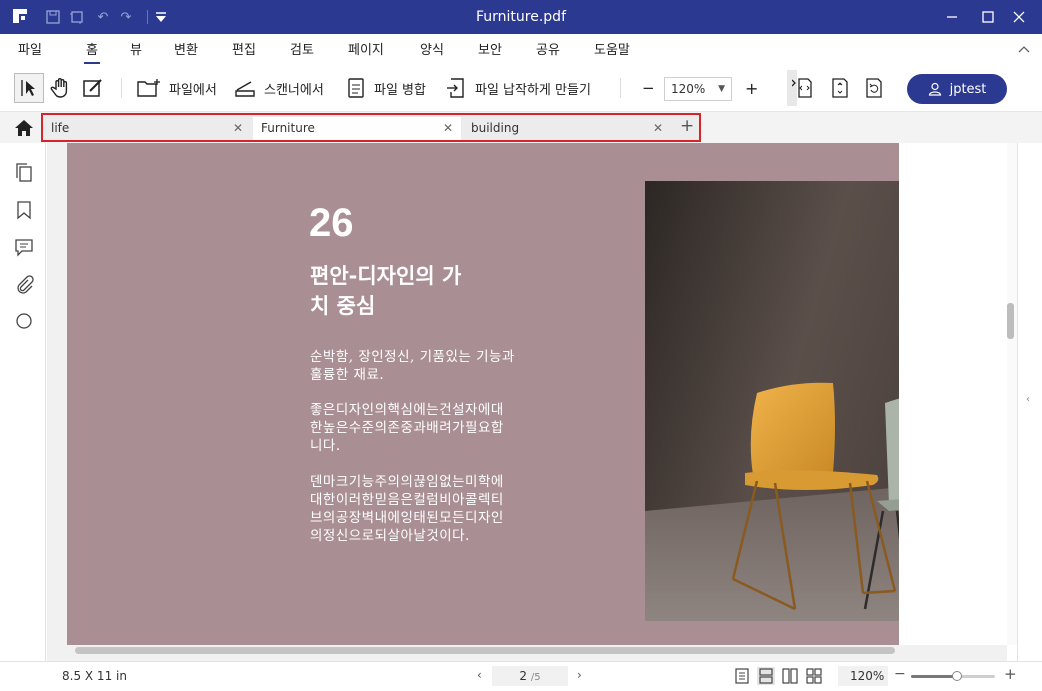 Image resolution: width=1042 pixels, height=691 pixels. What do you see at coordinates (814, 676) in the screenshot?
I see `grid-view-icon` at bounding box center [814, 676].